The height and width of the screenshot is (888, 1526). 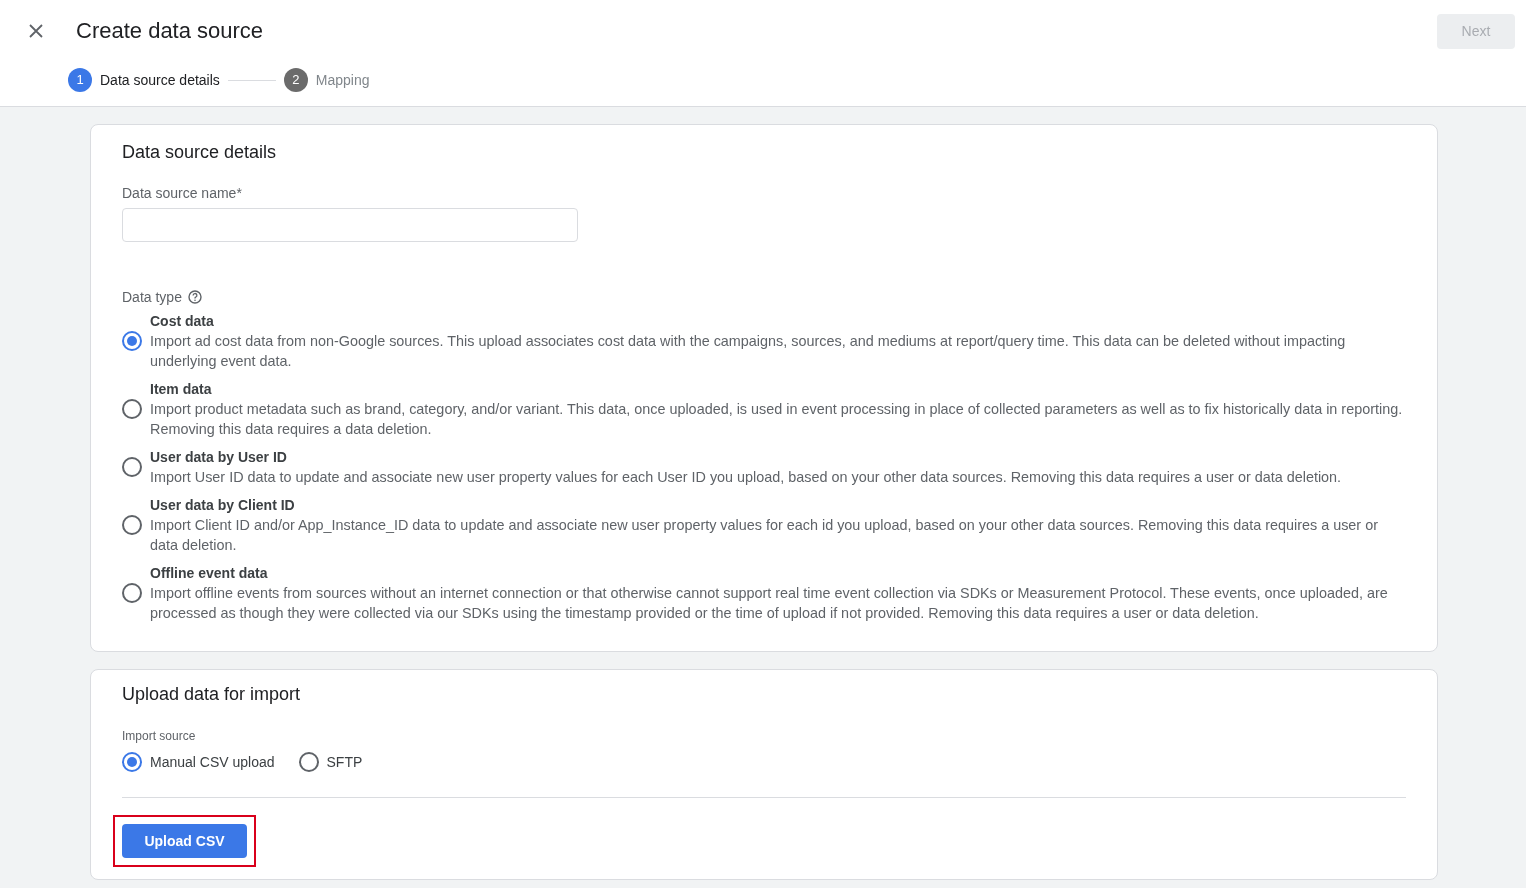 I want to click on step-label: Mapping, so click(x=342, y=80).